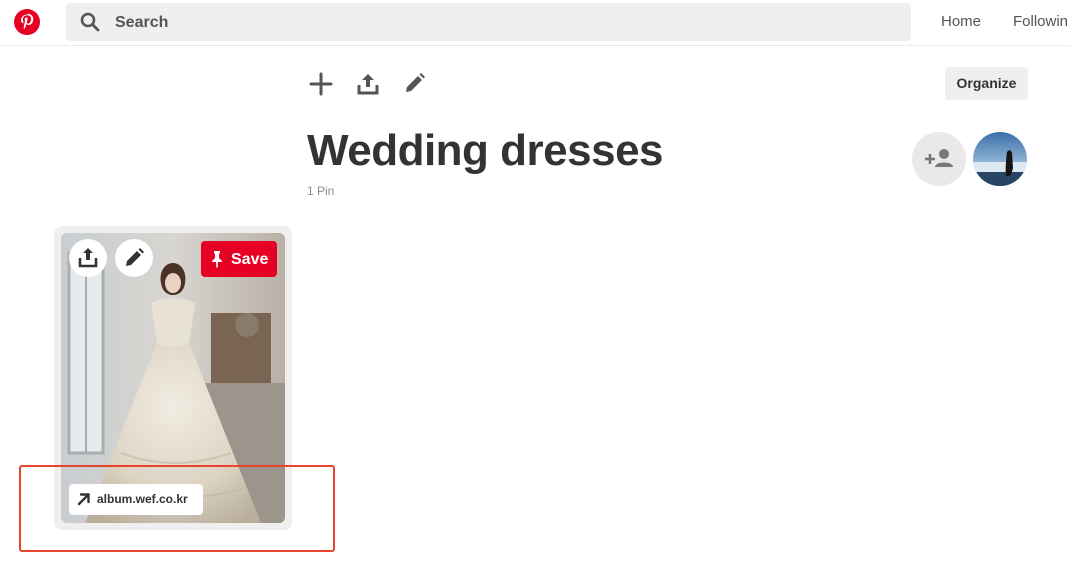  I want to click on pin-share-button, so click(88, 258).